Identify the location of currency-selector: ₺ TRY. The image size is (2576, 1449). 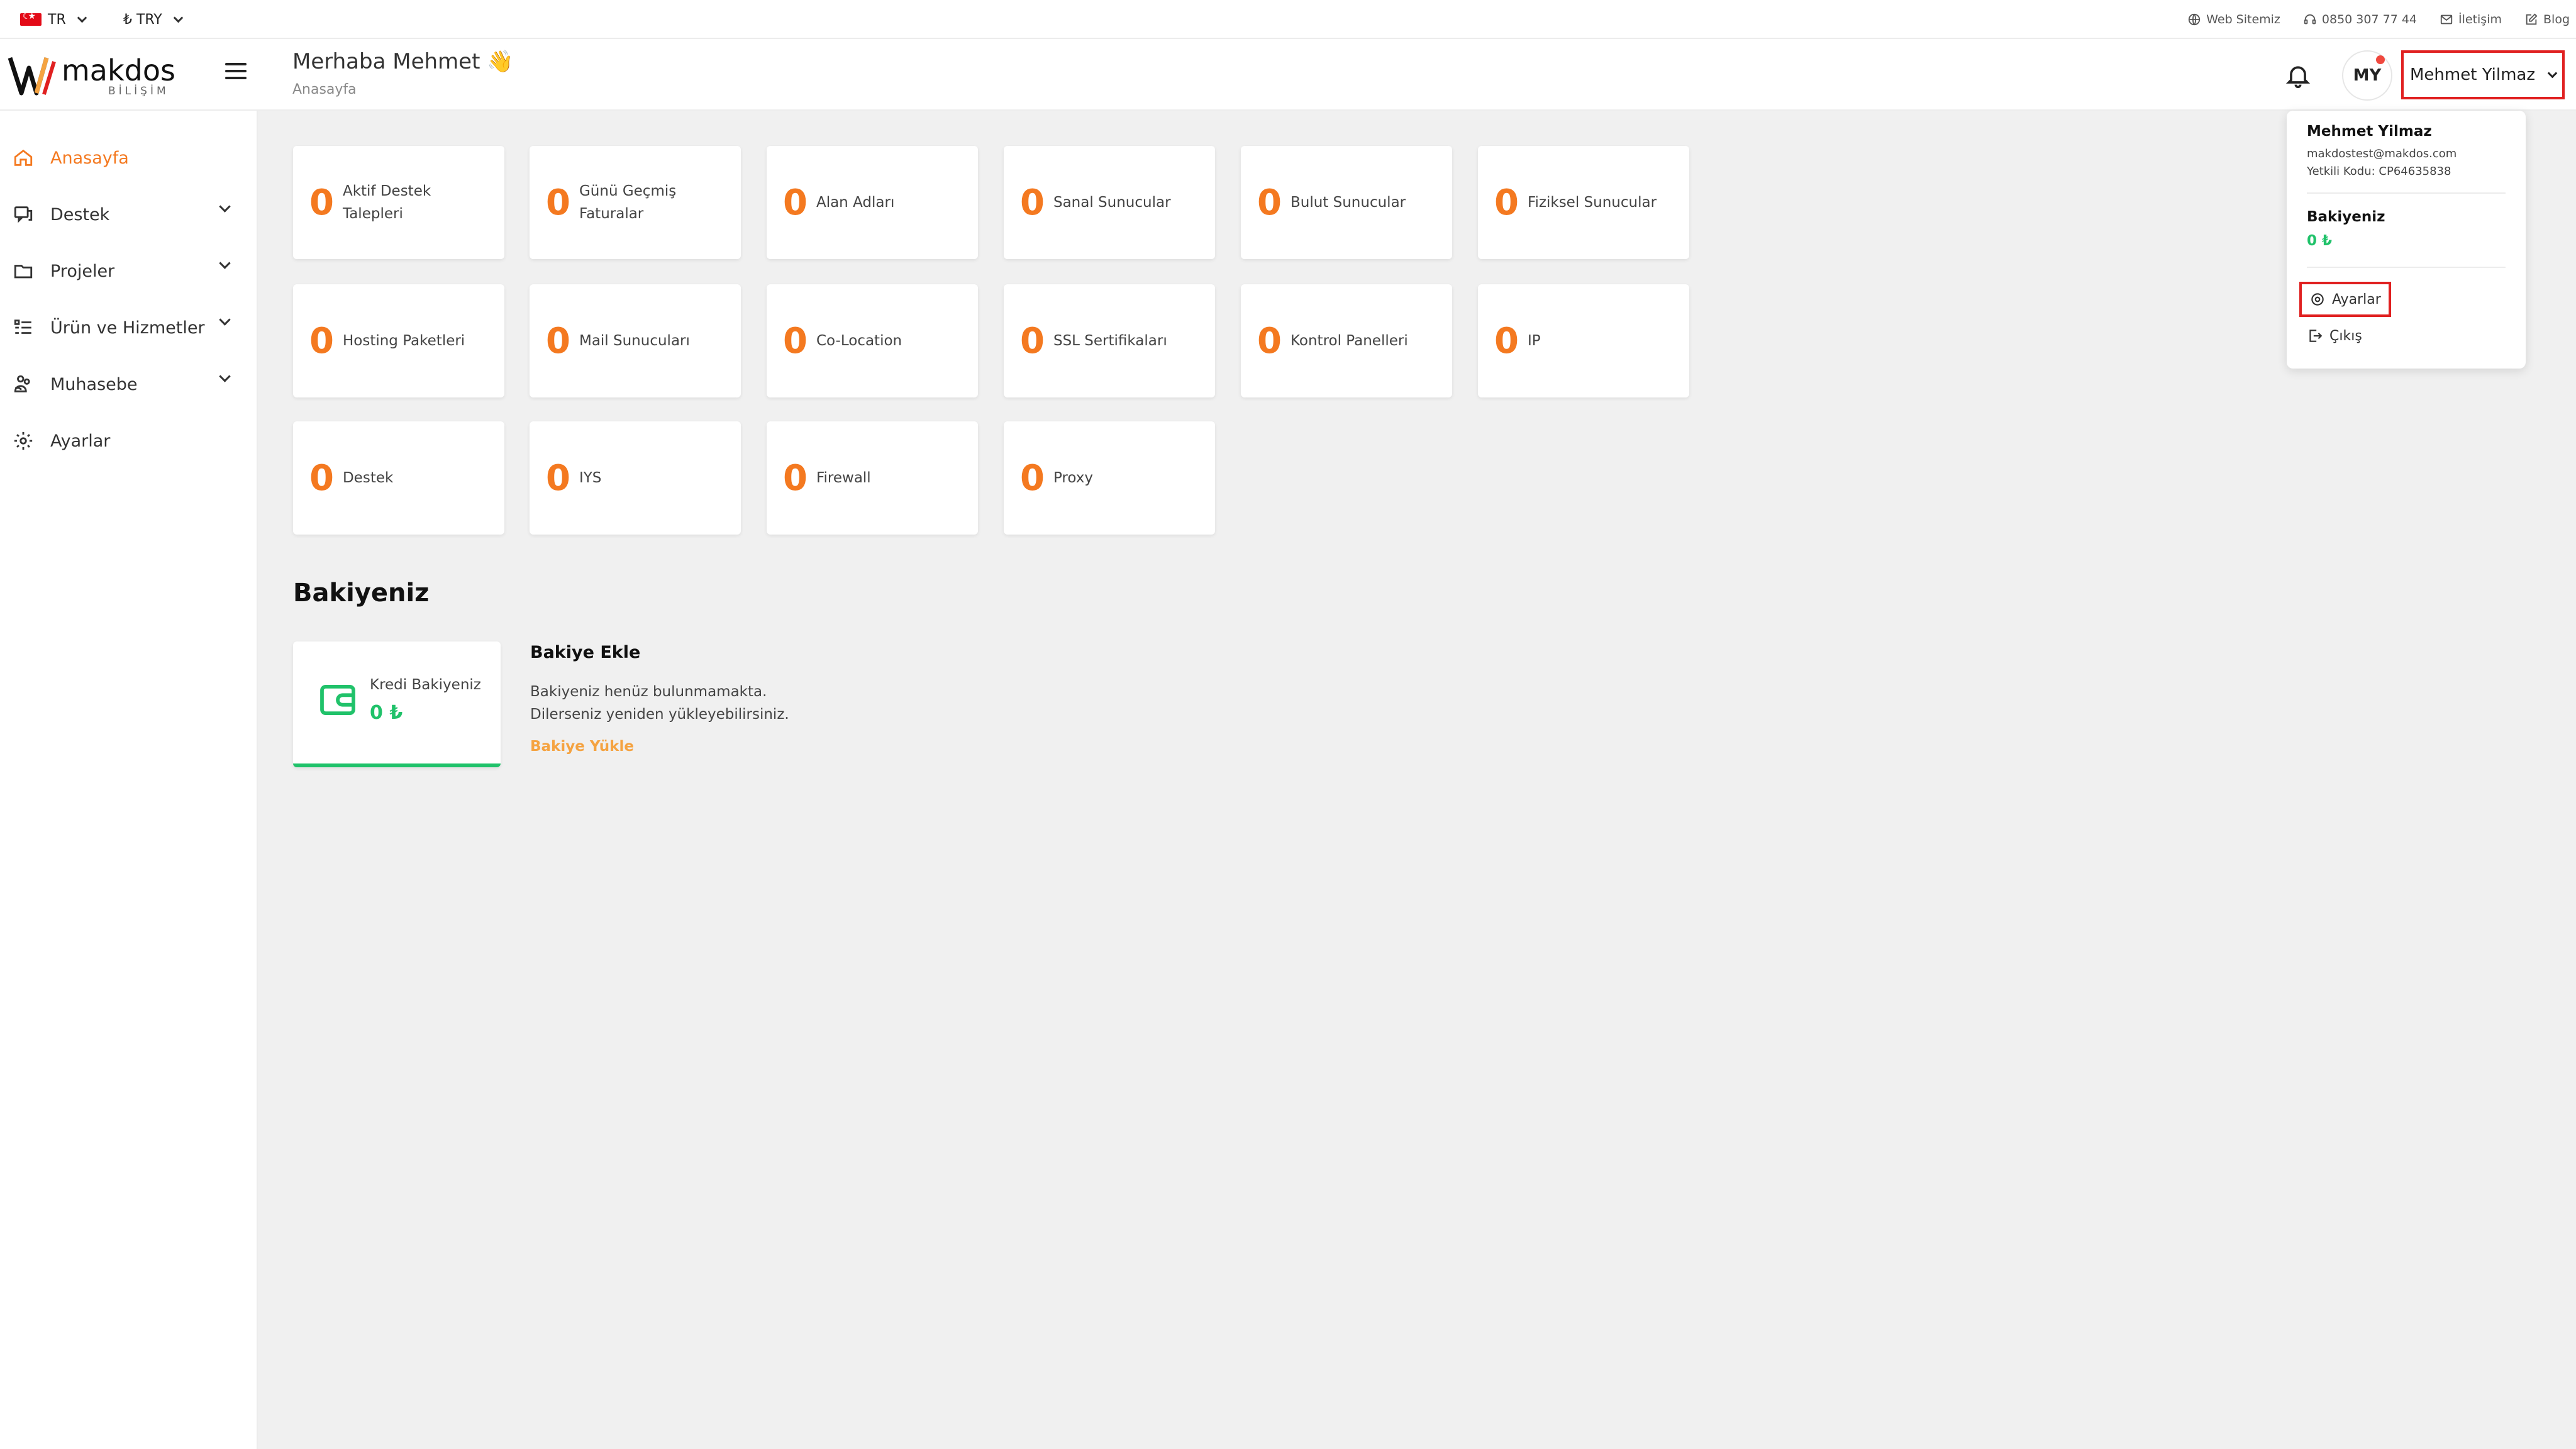
(153, 19).